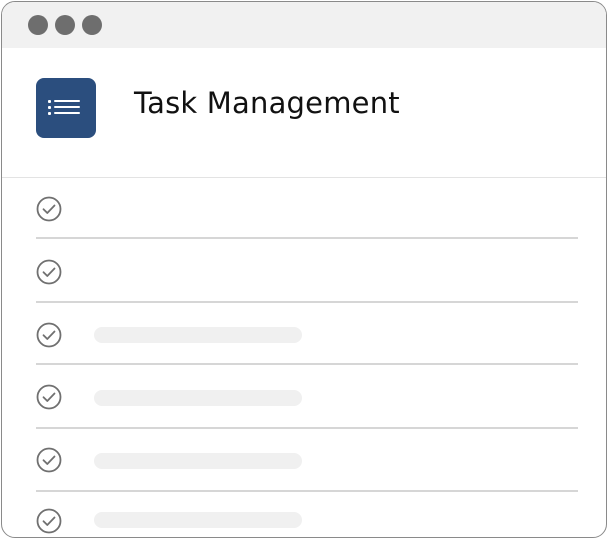 The width and height of the screenshot is (610, 547). Describe the element at coordinates (66, 108) in the screenshot. I see `list-icon` at that location.